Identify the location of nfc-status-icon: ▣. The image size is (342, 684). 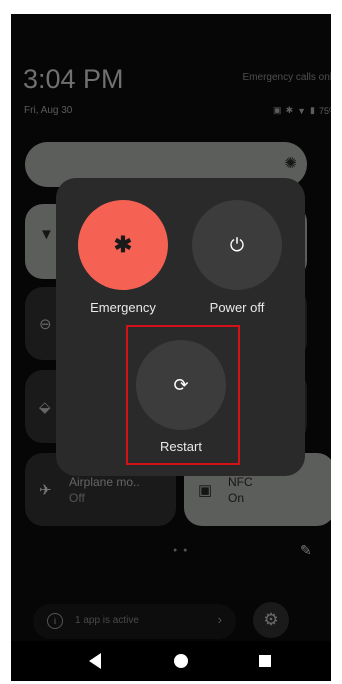
(277, 110).